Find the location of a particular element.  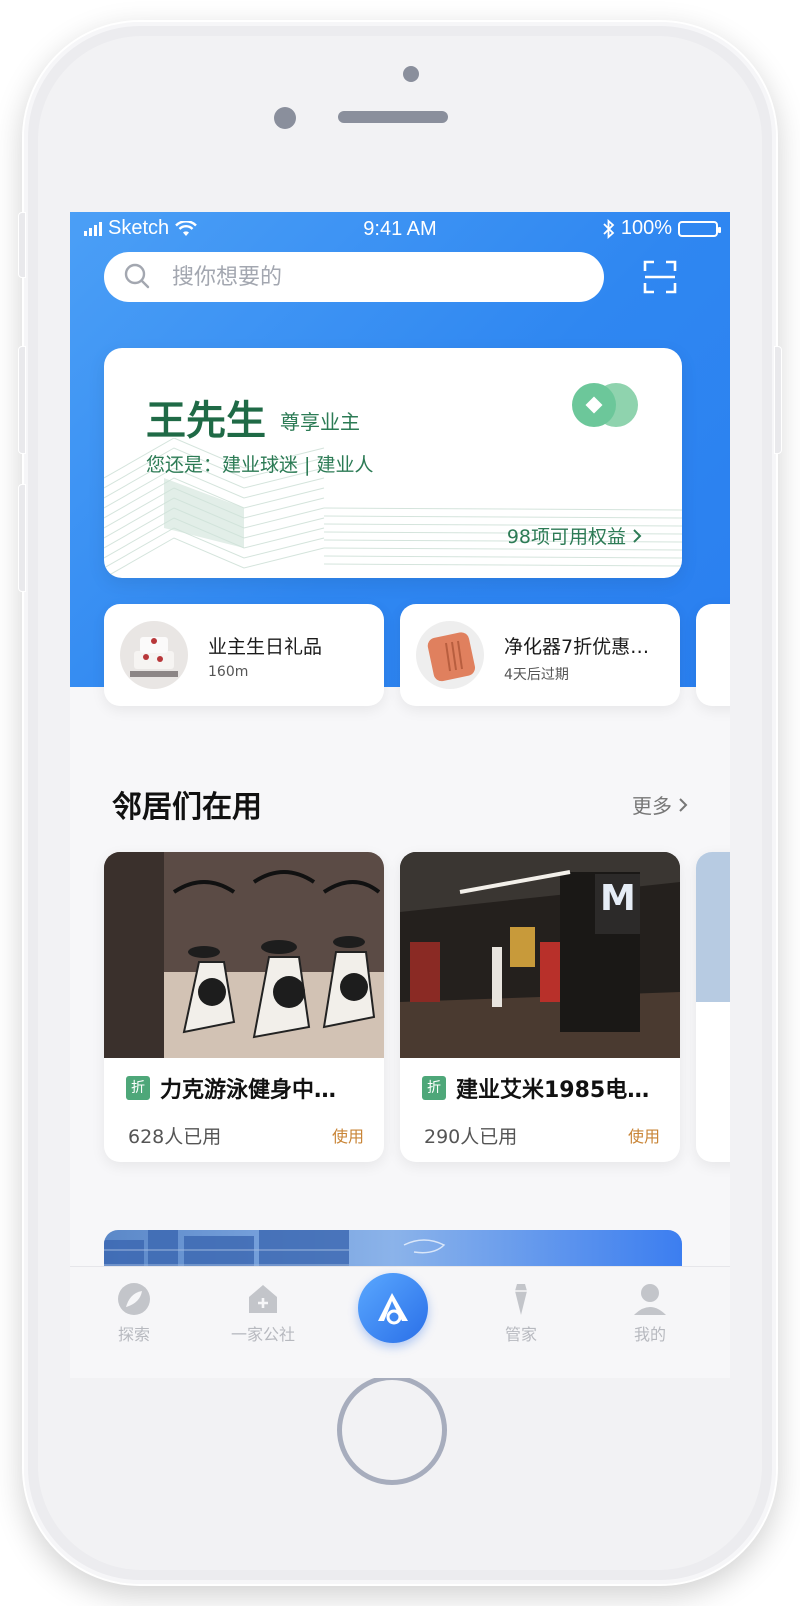

building-photo is located at coordinates (713, 955).